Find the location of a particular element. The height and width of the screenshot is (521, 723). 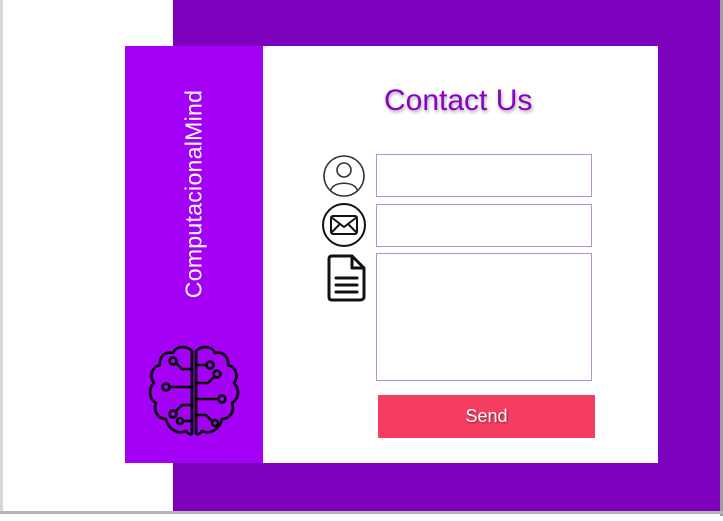

message-textarea is located at coordinates (484, 317).